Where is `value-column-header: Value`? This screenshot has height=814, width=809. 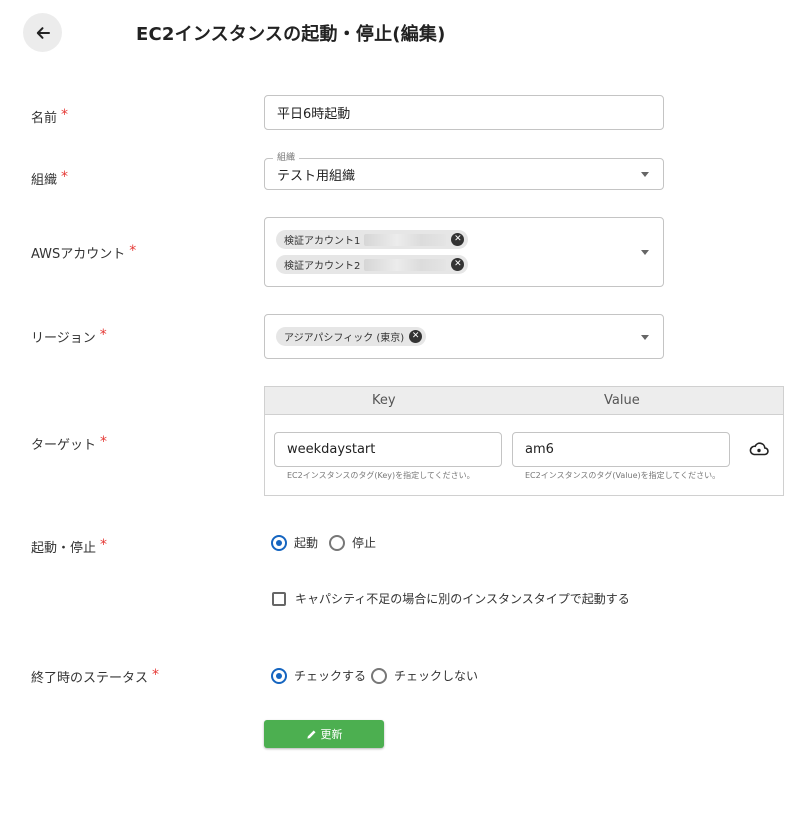 value-column-header: Value is located at coordinates (622, 400).